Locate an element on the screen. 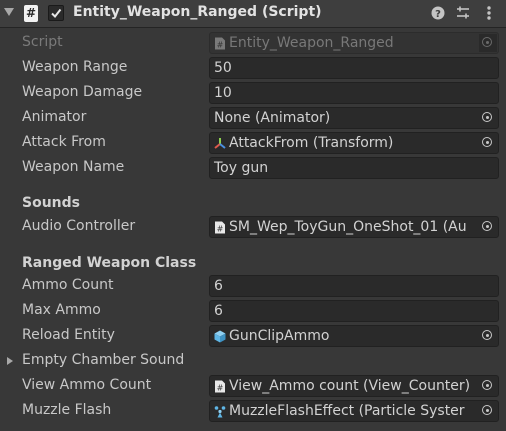  weapon-damage-label: Weapon Damage is located at coordinates (82, 92).